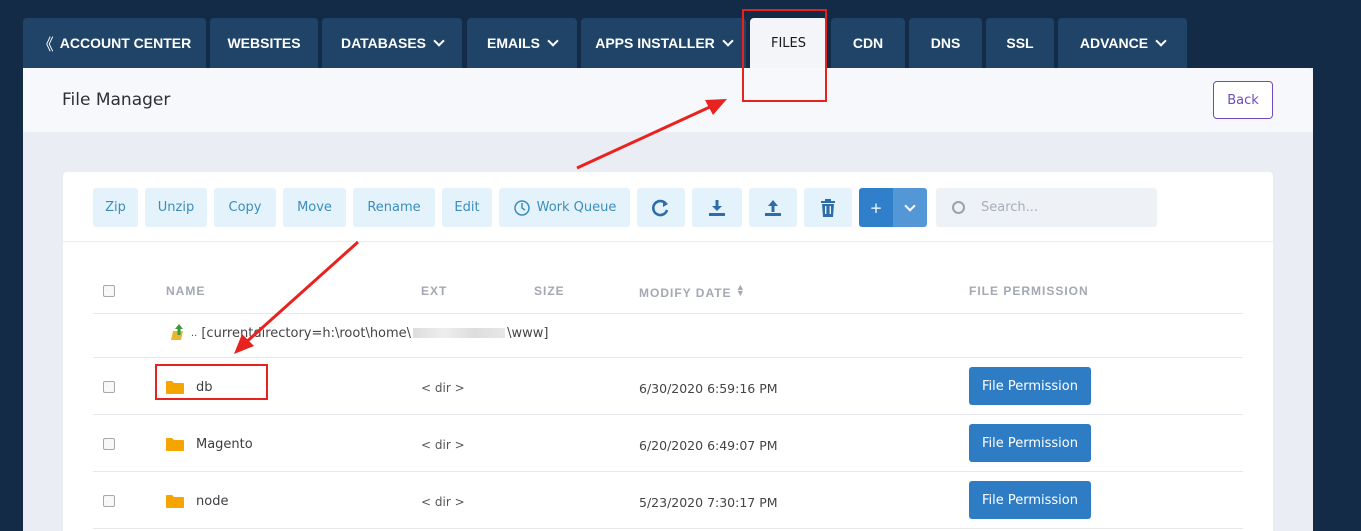 The width and height of the screenshot is (1361, 531). I want to click on modify-date: 6/30/2020 6:59:16 PM, so click(708, 388).